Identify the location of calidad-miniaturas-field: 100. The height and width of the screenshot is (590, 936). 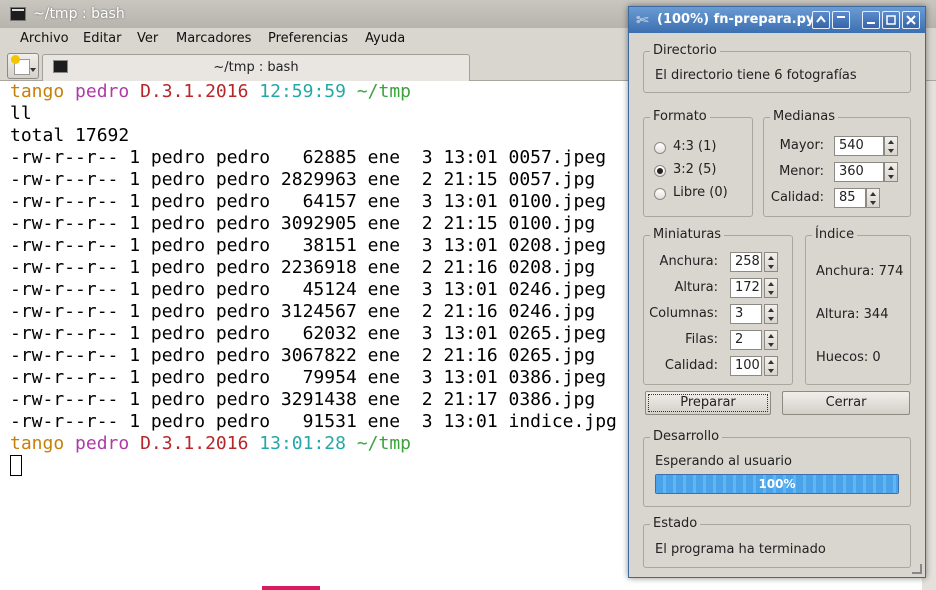
(746, 366).